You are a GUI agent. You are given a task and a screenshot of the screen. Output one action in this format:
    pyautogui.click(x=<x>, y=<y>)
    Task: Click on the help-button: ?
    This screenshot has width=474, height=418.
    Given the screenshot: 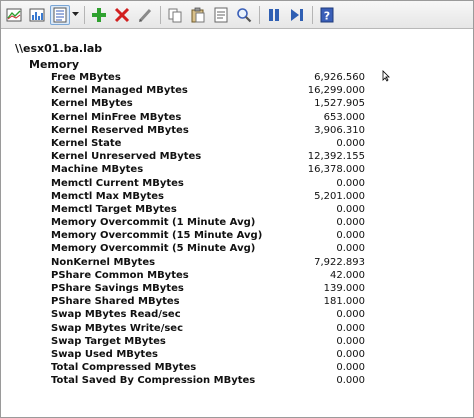 What is the action you would take?
    pyautogui.click(x=327, y=15)
    